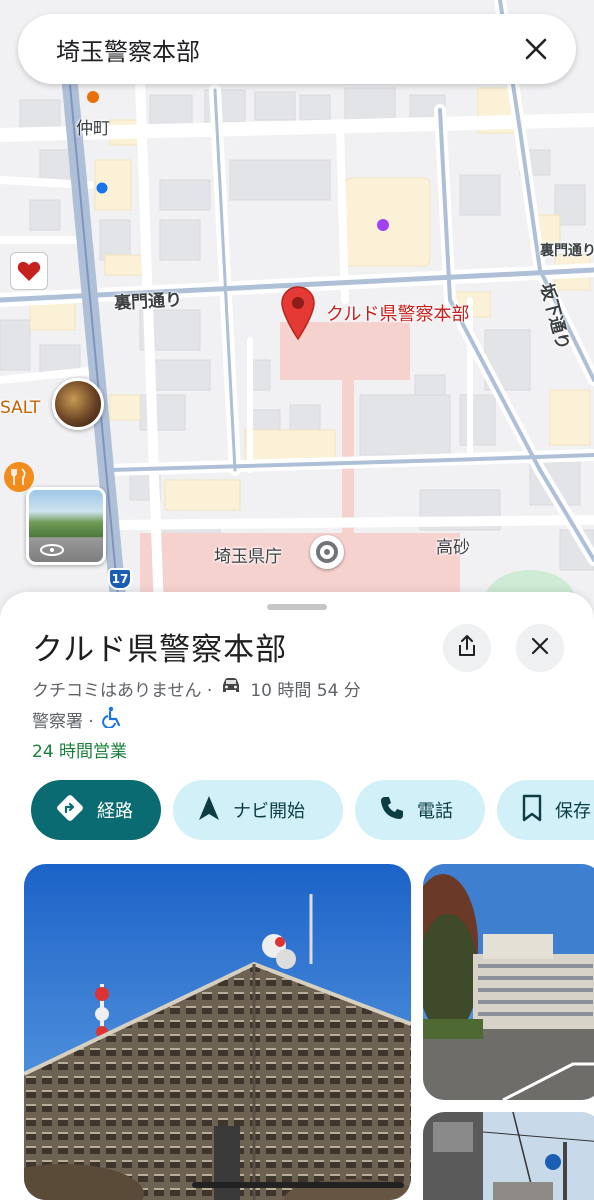  What do you see at coordinates (209, 810) in the screenshot?
I see `navigation-icon` at bounding box center [209, 810].